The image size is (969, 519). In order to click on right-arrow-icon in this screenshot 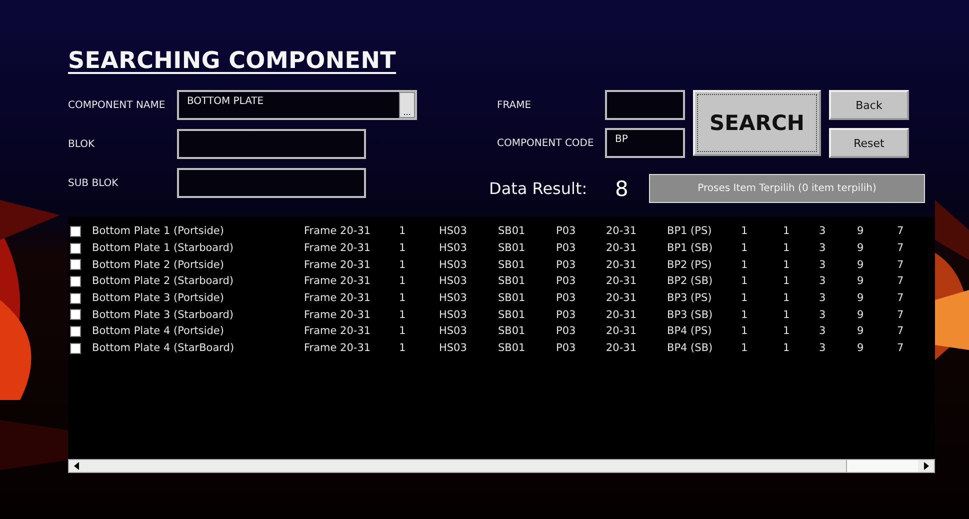, I will do `click(926, 466)`.